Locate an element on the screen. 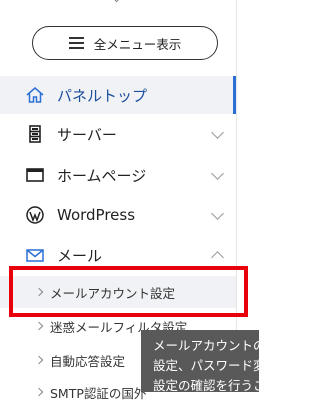  chevron-up-icon is located at coordinates (217, 257).